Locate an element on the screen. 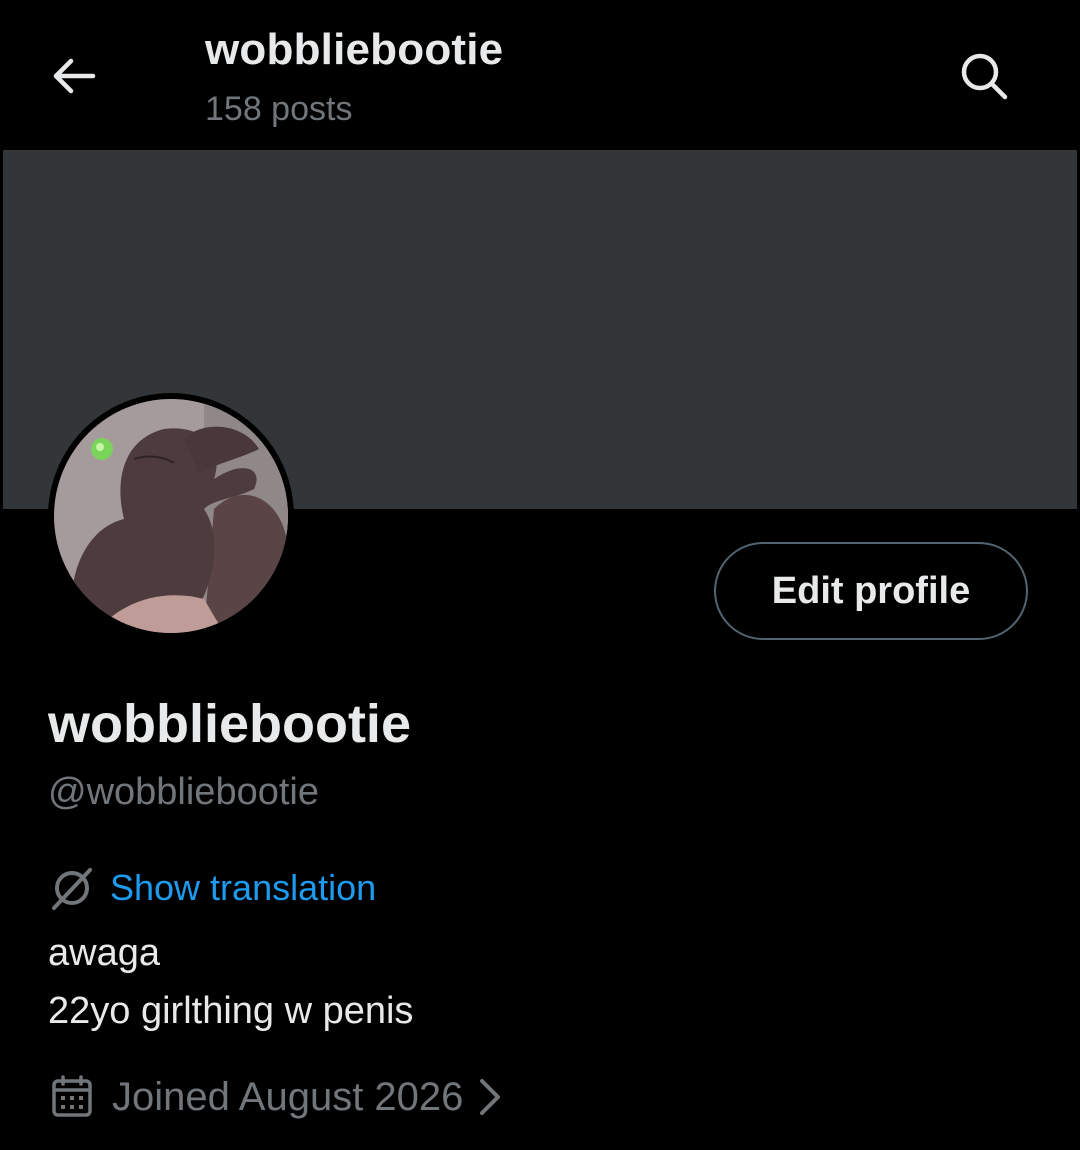 This screenshot has width=1080, height=1150. posts-count: 158 posts is located at coordinates (279, 109).